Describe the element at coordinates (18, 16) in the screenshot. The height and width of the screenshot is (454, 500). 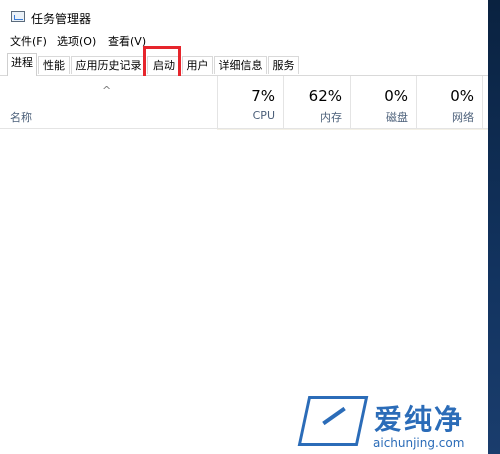
I see `task-manager-icon` at that location.